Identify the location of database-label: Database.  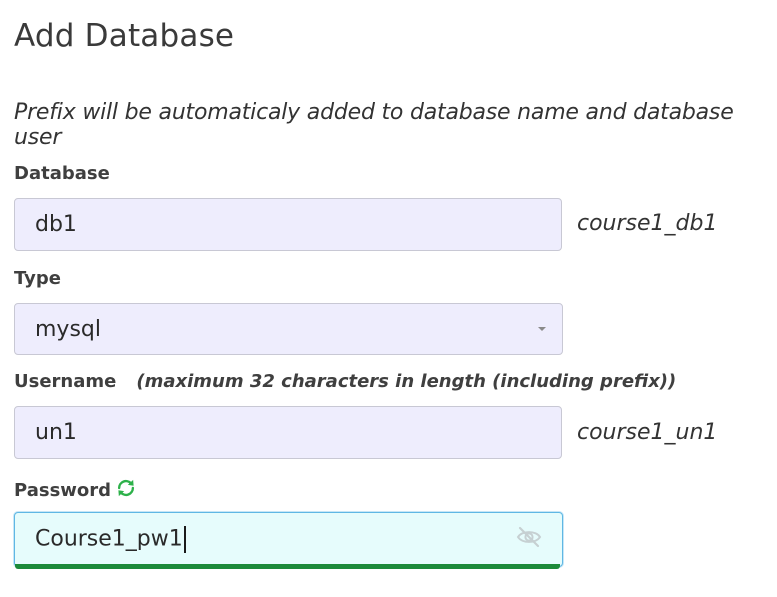
(62, 173).